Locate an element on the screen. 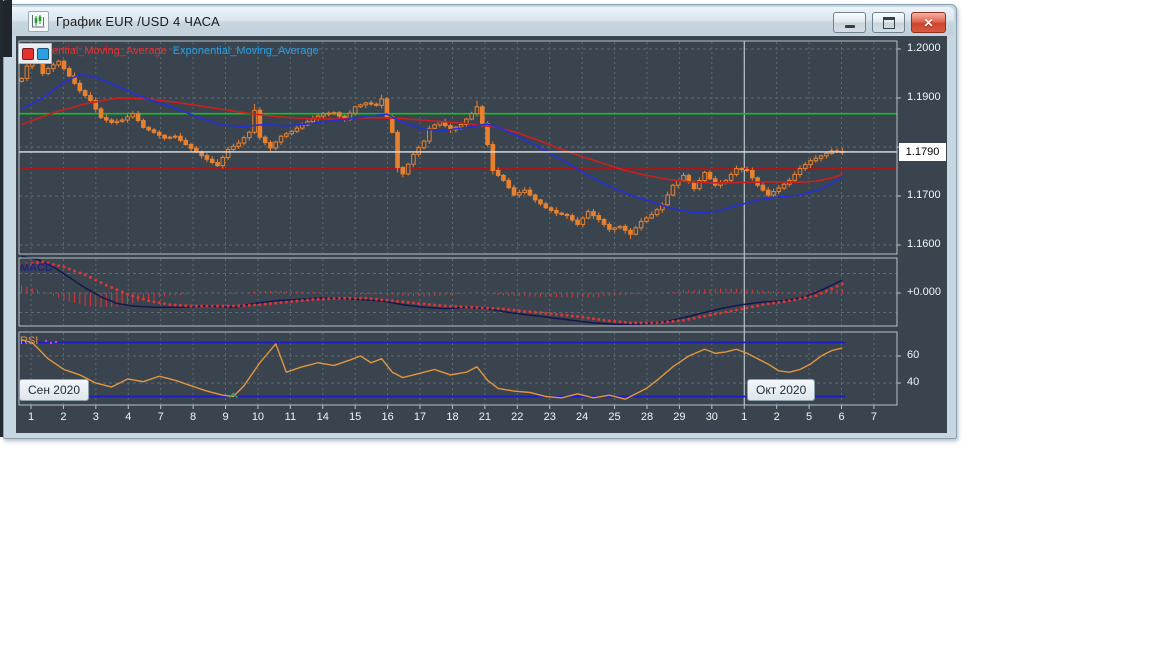  blue-indicator-swatch is located at coordinates (42, 53).